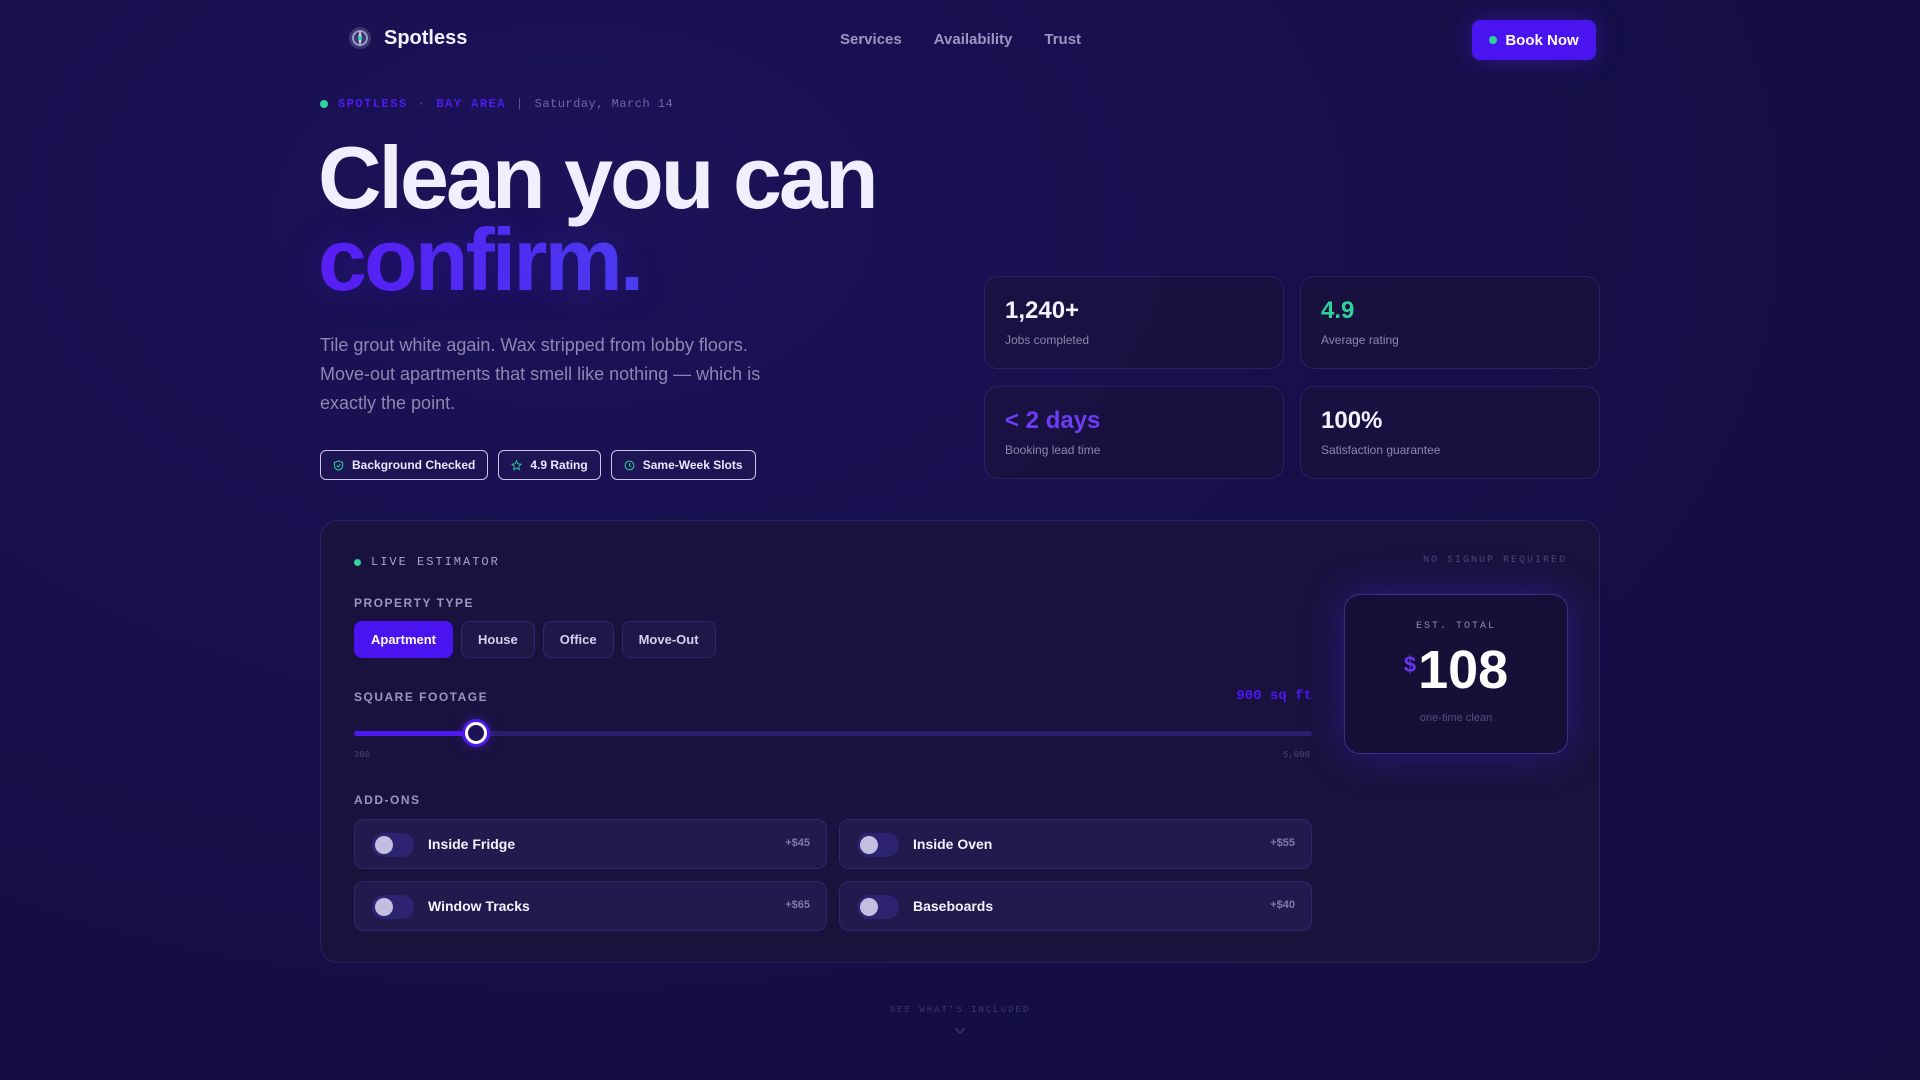 Image resolution: width=1920 pixels, height=1080 pixels. I want to click on addon-price: +$45, so click(797, 843).